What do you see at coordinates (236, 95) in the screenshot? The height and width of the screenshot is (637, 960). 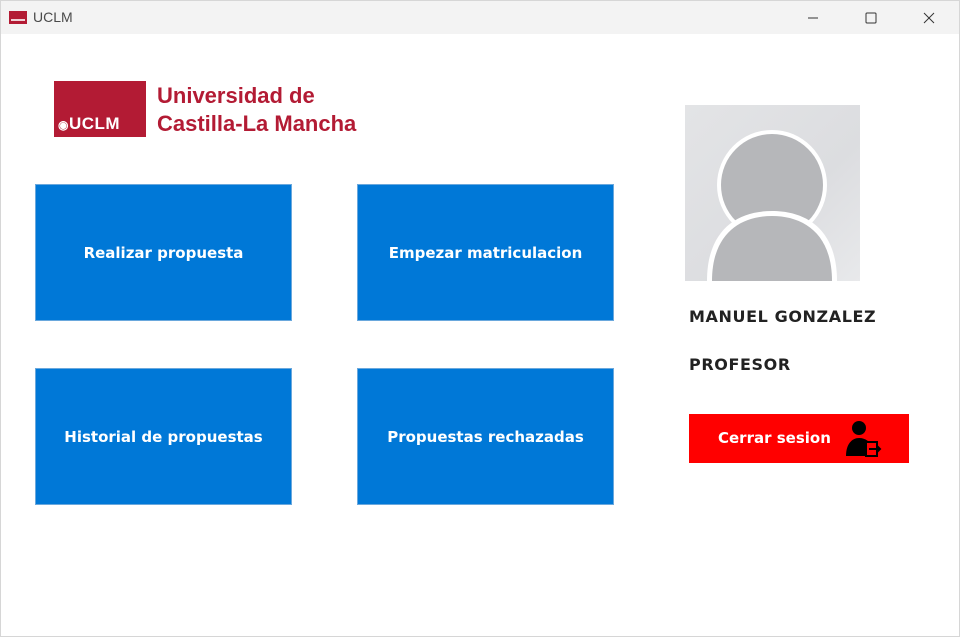 I see `logo-university-line1: Universidad de` at bounding box center [236, 95].